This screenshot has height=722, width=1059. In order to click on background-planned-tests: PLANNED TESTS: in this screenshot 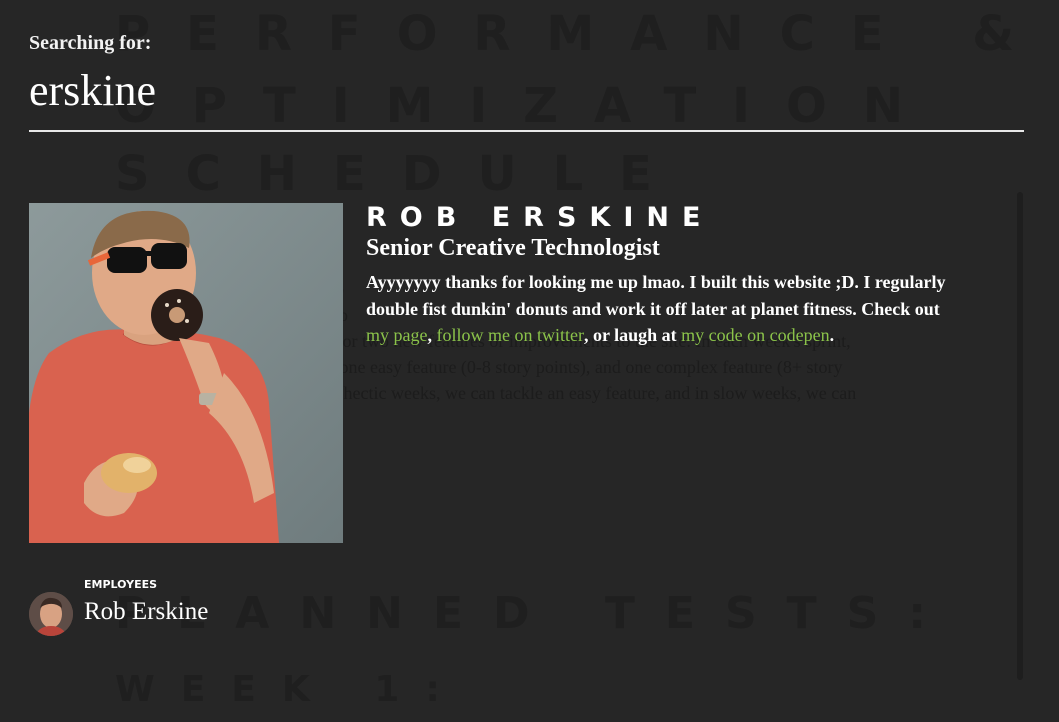, I will do `click(535, 613)`.